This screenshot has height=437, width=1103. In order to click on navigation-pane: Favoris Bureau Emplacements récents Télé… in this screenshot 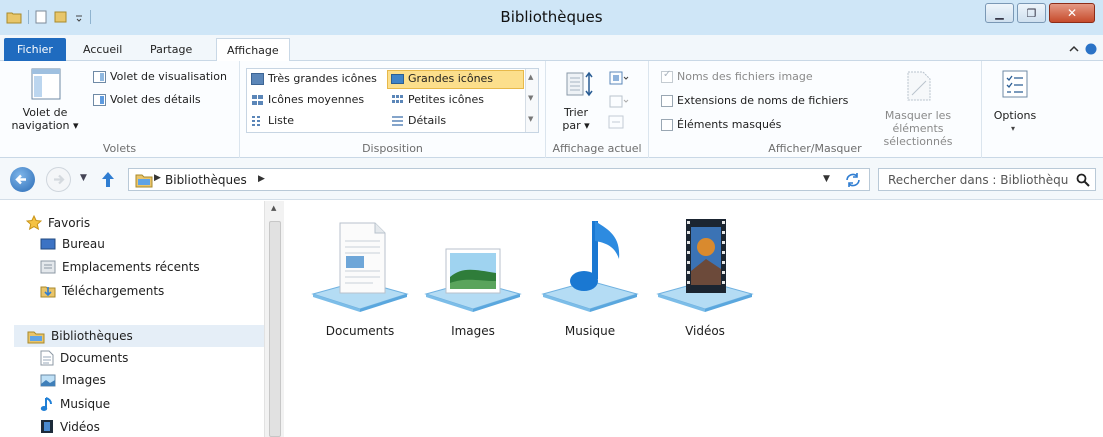, I will do `click(142, 319)`.